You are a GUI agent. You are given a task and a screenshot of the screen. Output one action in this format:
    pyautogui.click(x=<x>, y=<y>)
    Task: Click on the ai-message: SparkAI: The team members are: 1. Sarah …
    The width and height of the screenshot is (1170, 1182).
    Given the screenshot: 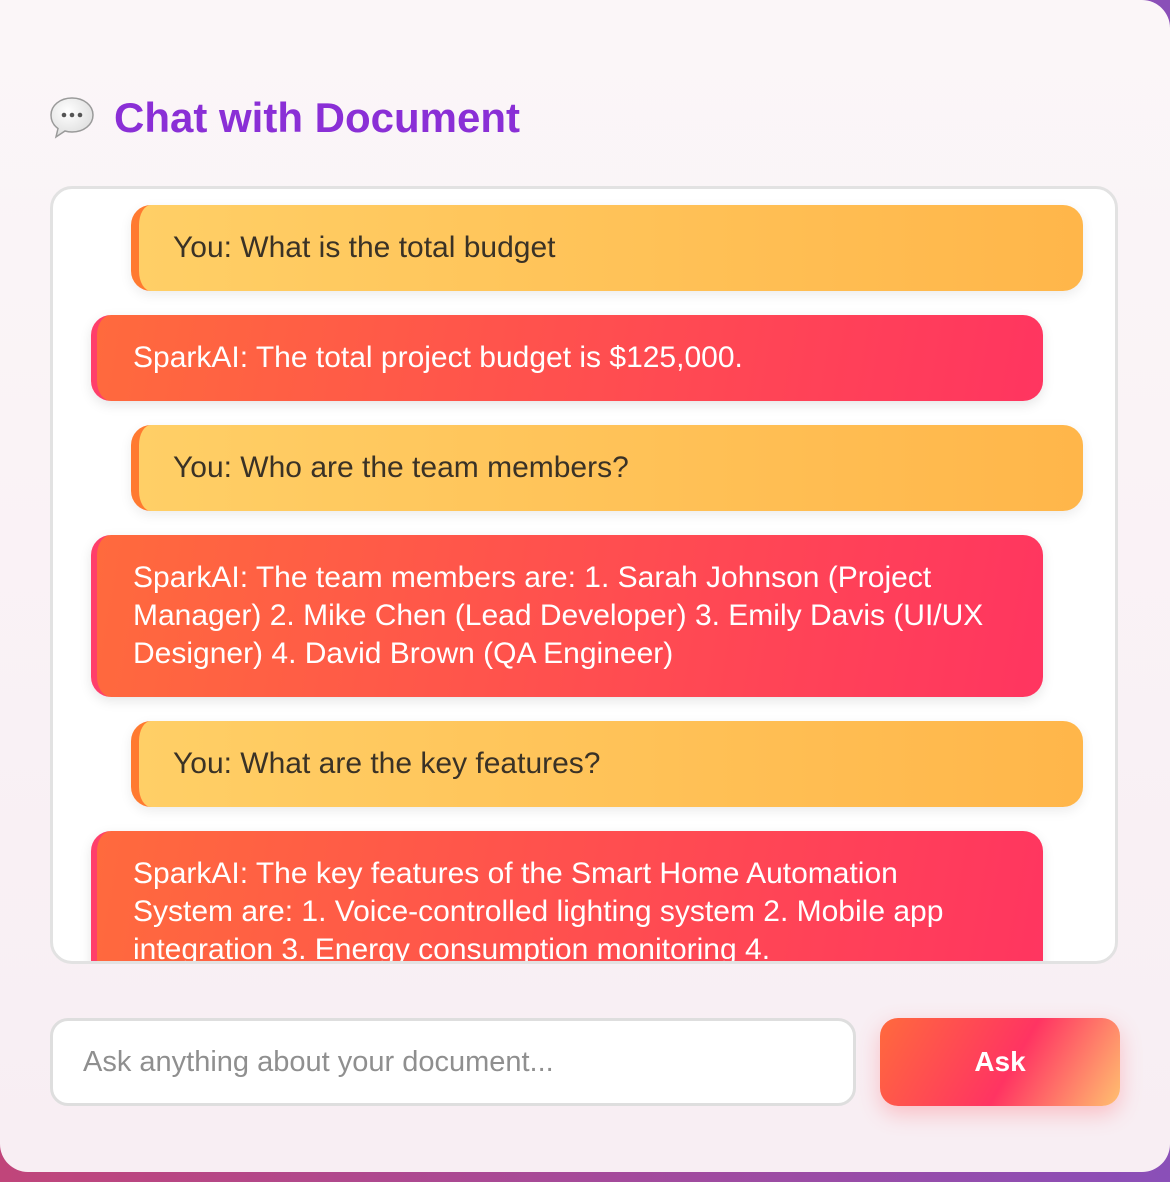 What is the action you would take?
    pyautogui.click(x=567, y=616)
    